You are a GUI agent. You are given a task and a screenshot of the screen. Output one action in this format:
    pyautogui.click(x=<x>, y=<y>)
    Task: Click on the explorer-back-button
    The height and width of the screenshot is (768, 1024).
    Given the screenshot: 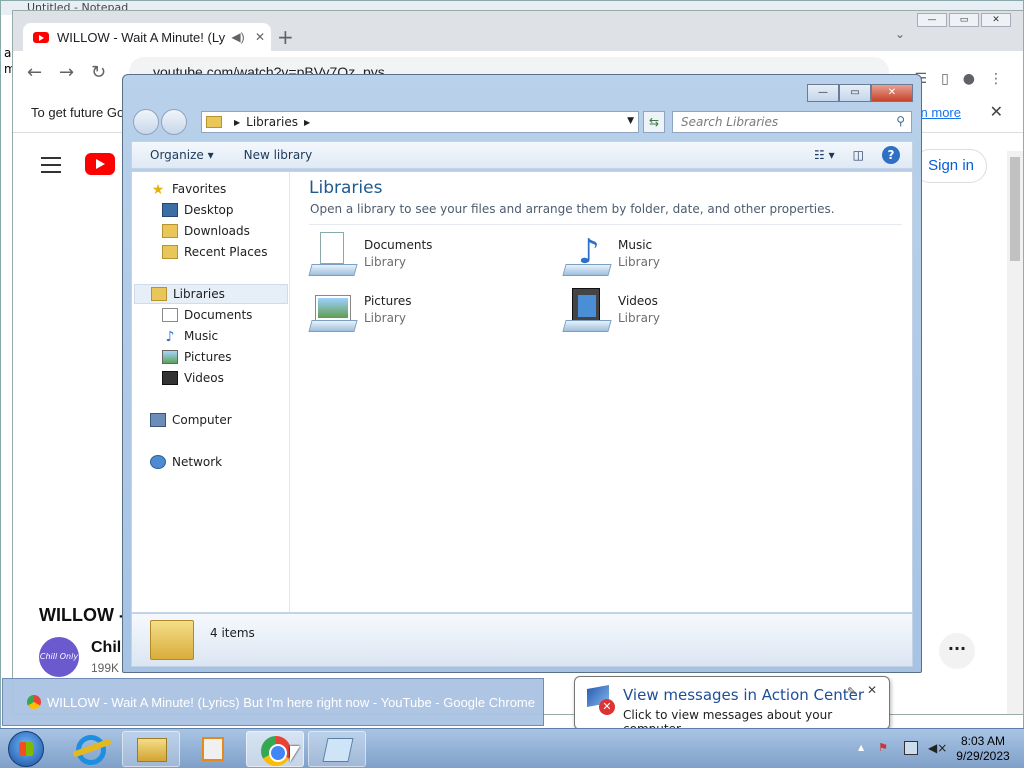 What is the action you would take?
    pyautogui.click(x=146, y=122)
    